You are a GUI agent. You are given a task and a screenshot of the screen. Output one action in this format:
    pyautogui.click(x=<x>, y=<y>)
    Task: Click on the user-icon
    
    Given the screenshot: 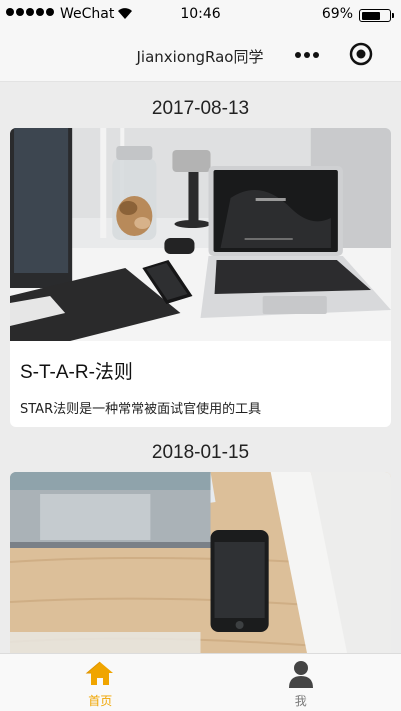 What is the action you would take?
    pyautogui.click(x=300, y=674)
    